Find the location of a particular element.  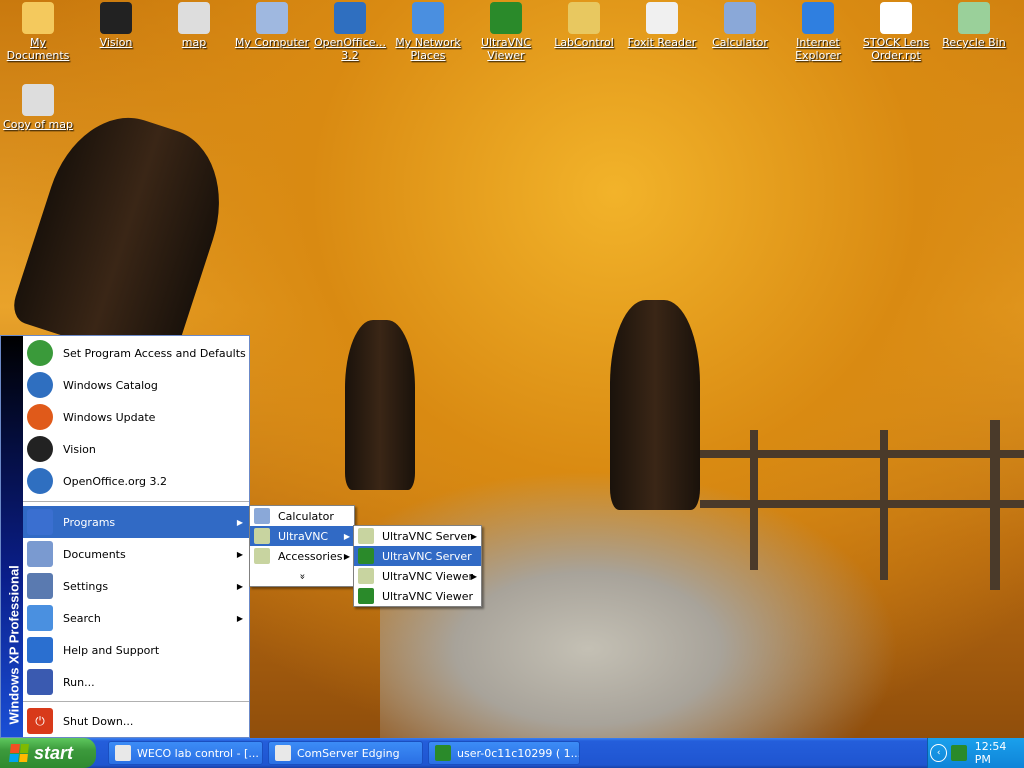

ultravnc-menu-item-label: UltraVNC Server is located at coordinates (427, 556).